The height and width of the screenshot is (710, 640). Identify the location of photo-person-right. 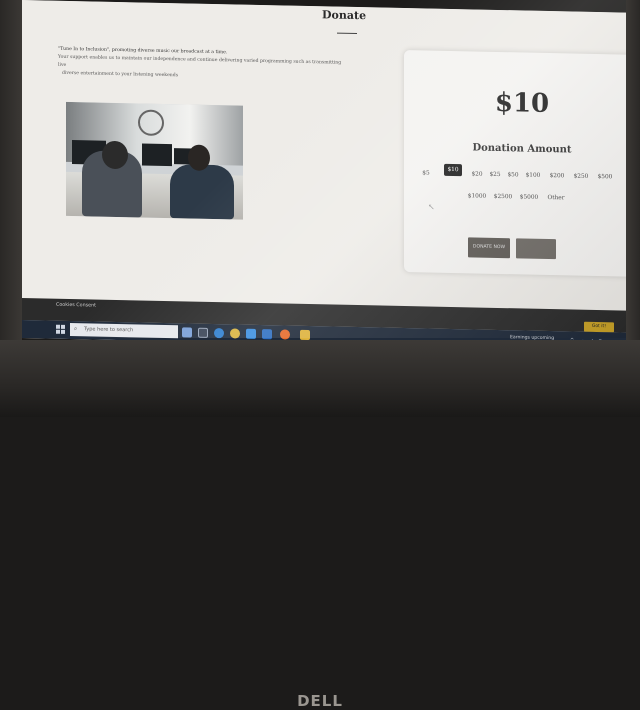
(202, 192).